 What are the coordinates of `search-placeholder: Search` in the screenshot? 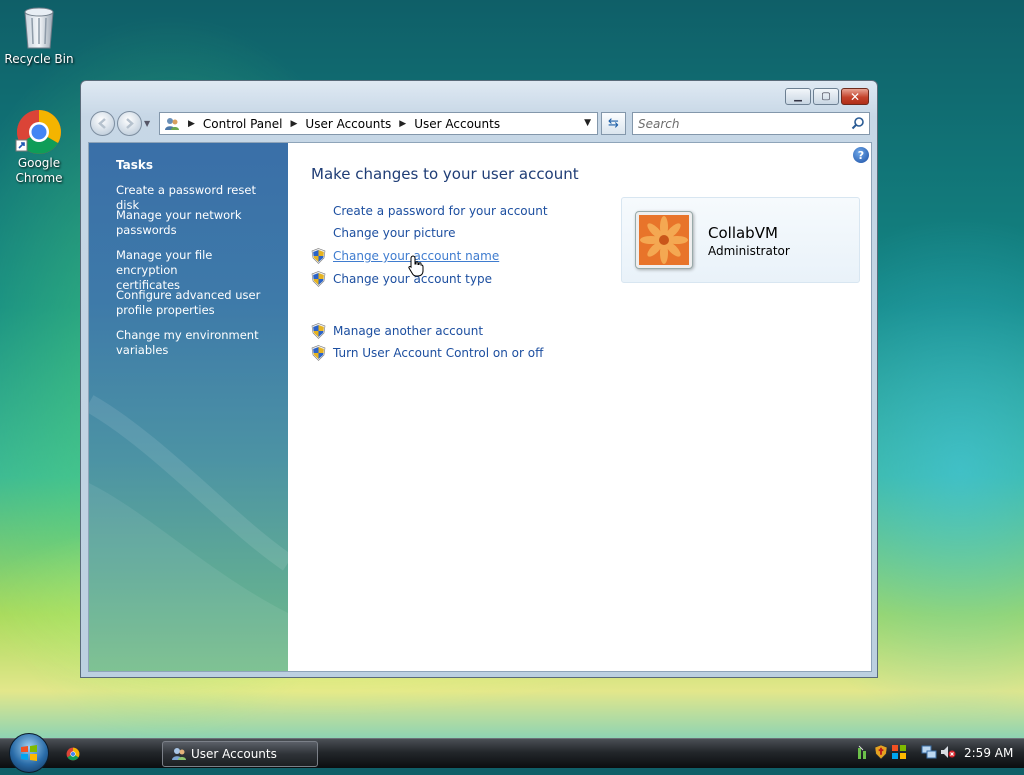 It's located at (659, 124).